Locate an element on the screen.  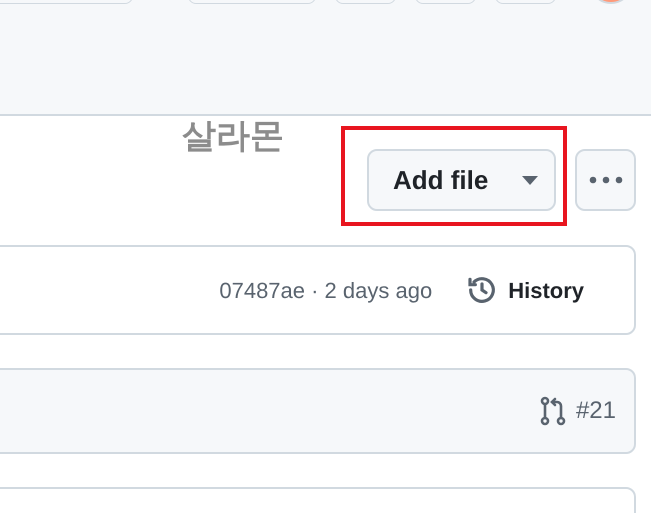
caret-icon is located at coordinates (530, 180).